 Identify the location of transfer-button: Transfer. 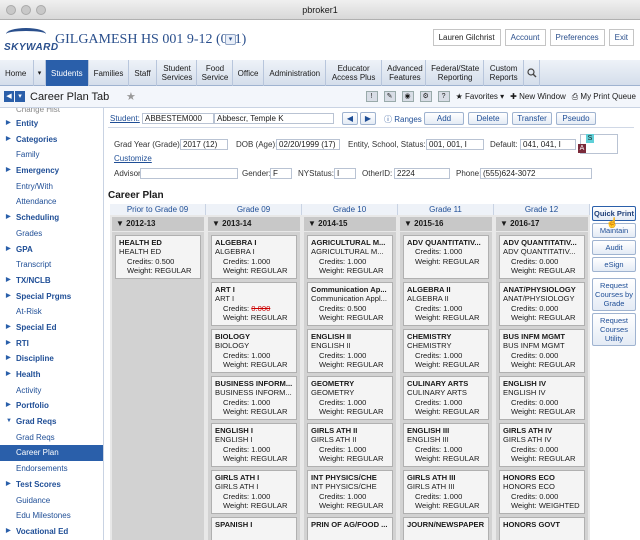
(532, 118).